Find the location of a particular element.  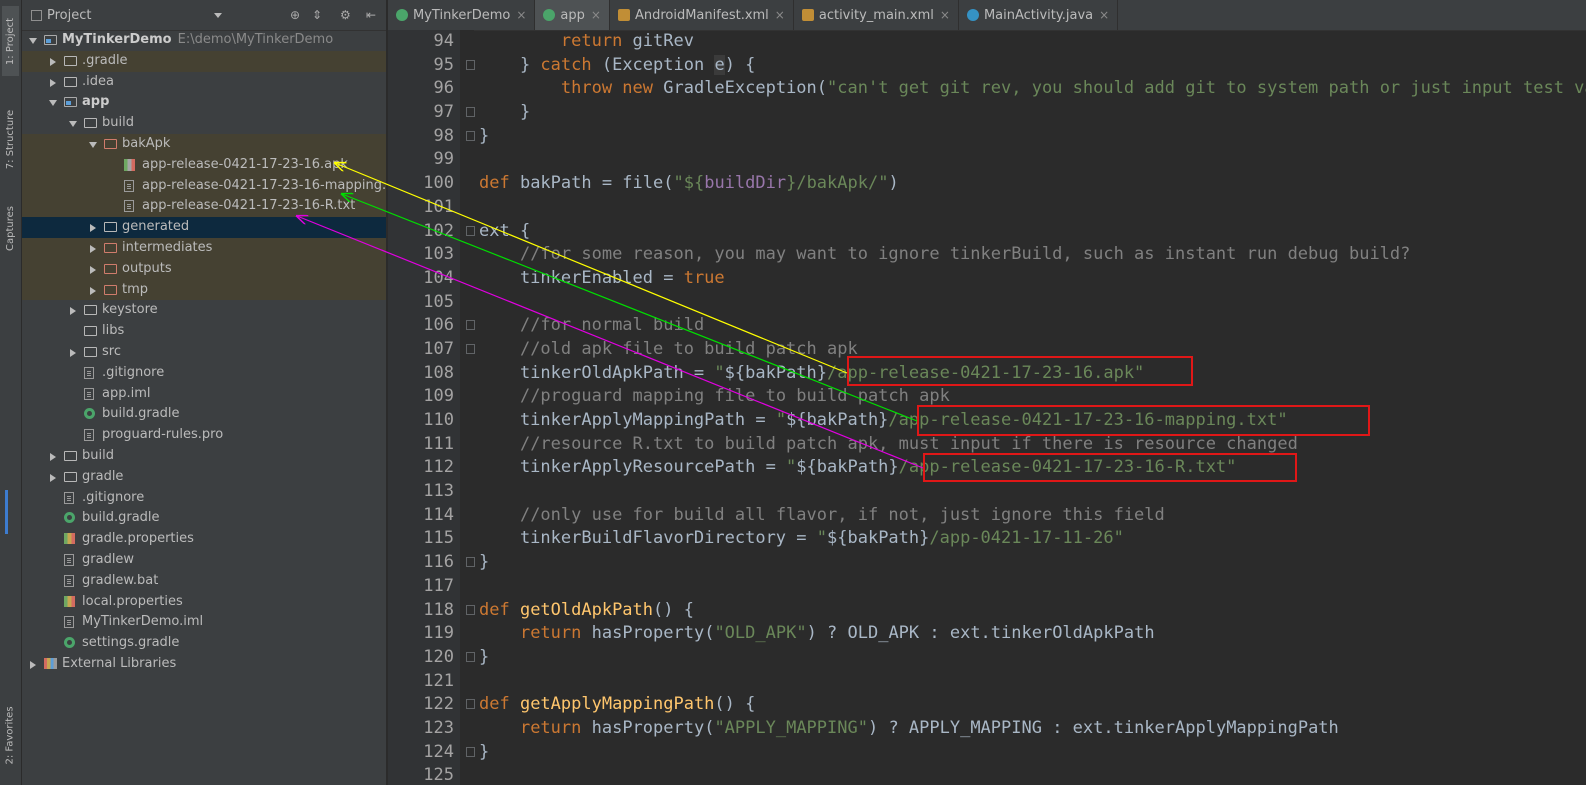

tree-item: outputs is located at coordinates (204, 269).